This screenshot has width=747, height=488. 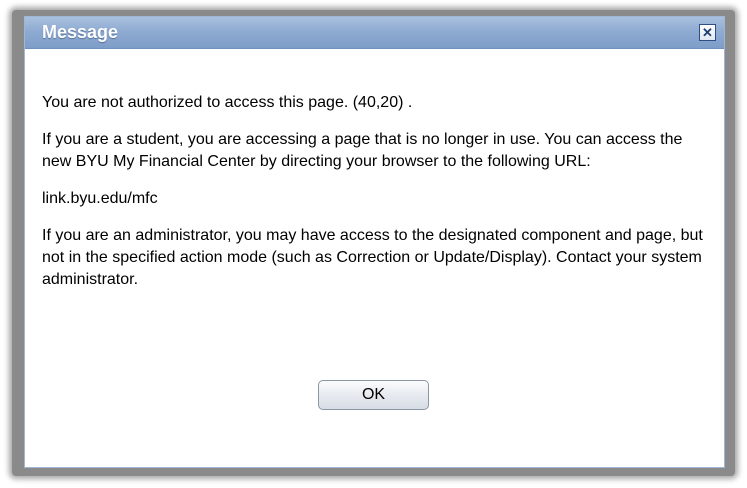 What do you see at coordinates (80, 32) in the screenshot?
I see `dialog-title: Message` at bounding box center [80, 32].